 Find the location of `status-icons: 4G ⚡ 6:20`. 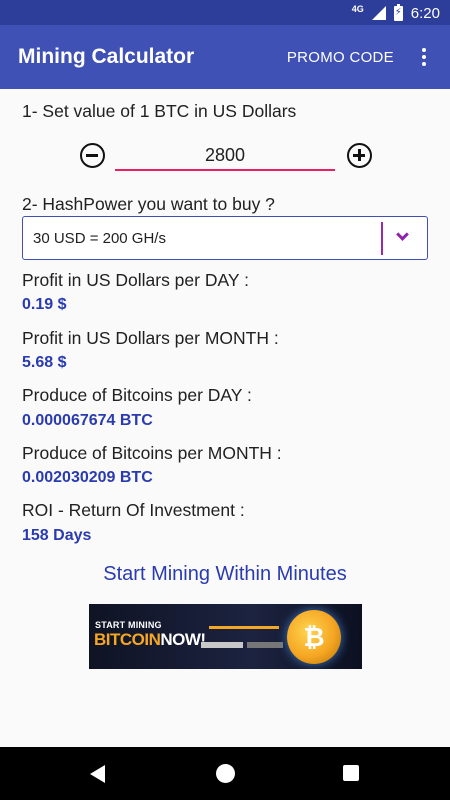

status-icons: 4G ⚡ 6:20 is located at coordinates (396, 13).